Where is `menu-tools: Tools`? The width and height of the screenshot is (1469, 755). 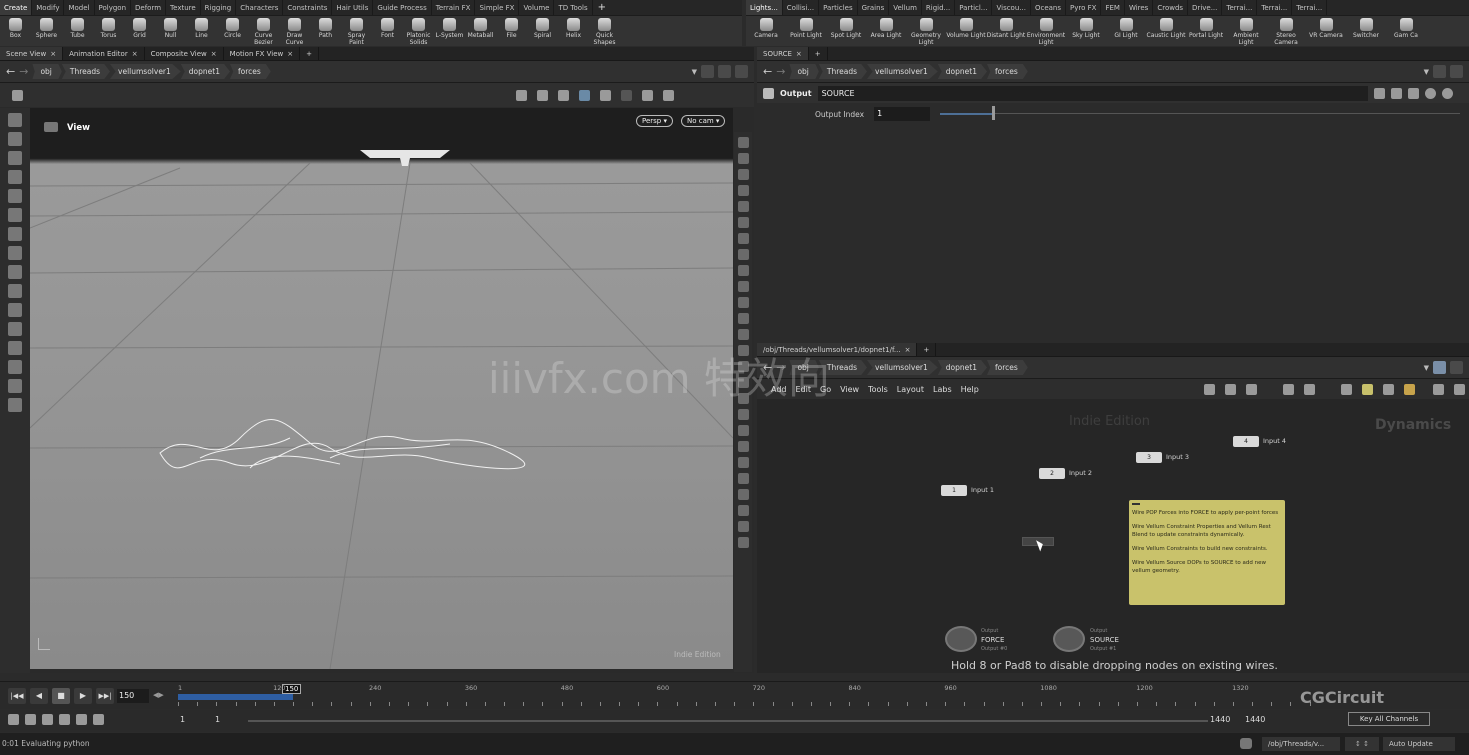
menu-tools: Tools is located at coordinates (878, 389).